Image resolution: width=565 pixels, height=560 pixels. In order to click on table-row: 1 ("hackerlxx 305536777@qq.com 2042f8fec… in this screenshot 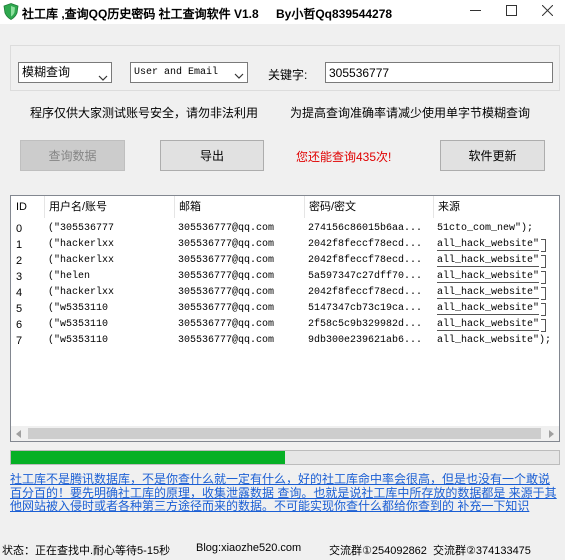, I will do `click(285, 245)`.